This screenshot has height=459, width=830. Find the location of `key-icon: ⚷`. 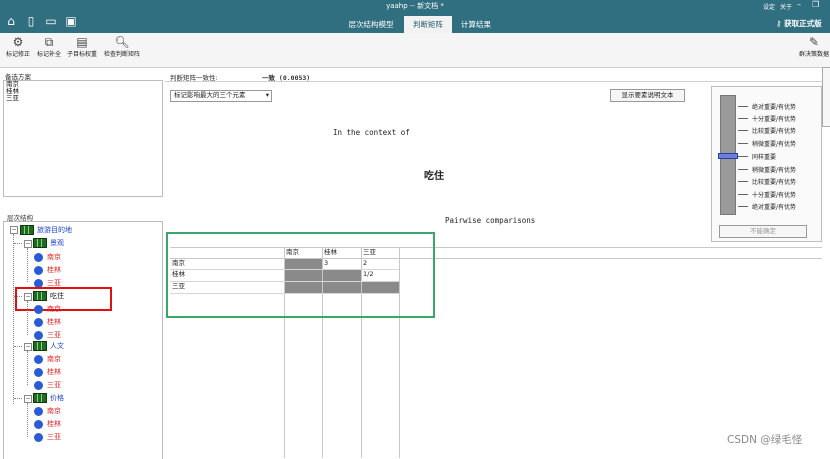

key-icon: ⚷ is located at coordinates (780, 23).